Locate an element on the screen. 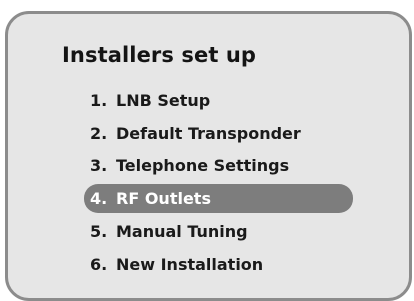  menu-item-number: 1. is located at coordinates (99, 100).